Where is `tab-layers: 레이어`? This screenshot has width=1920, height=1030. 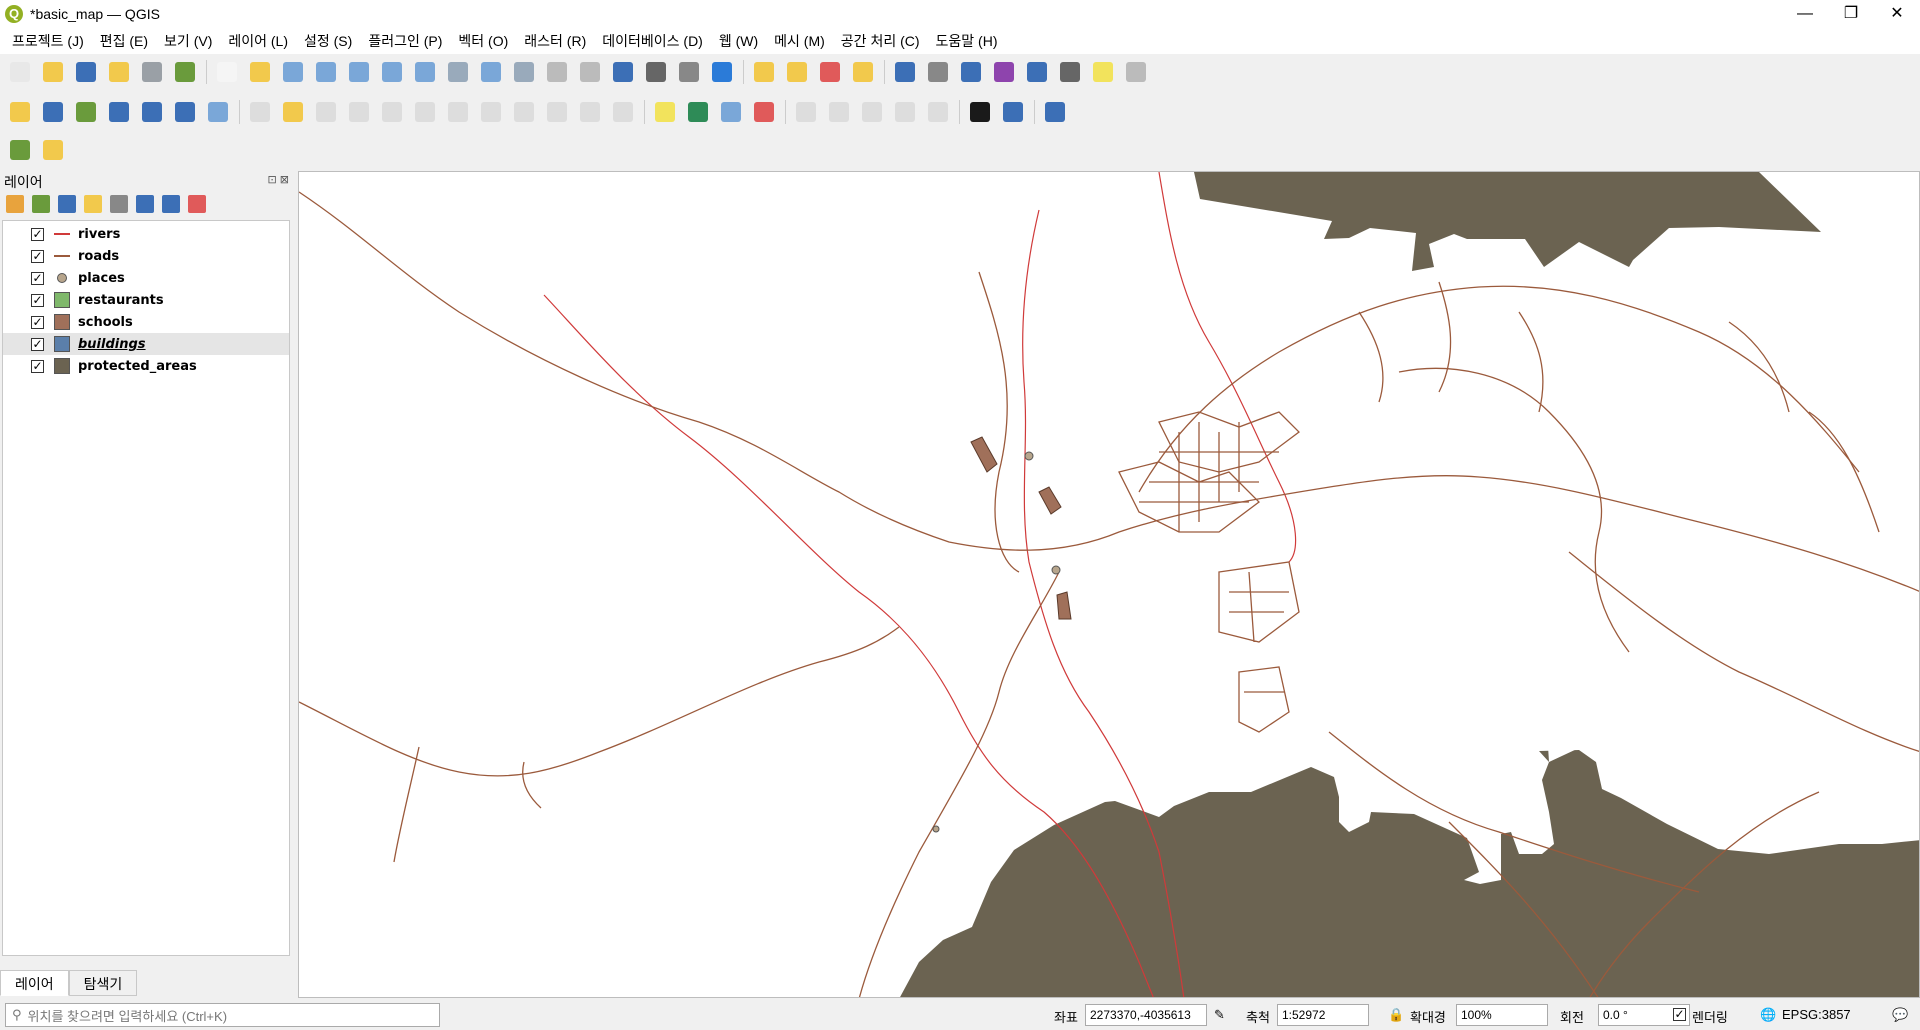 tab-layers: 레이어 is located at coordinates (34, 983).